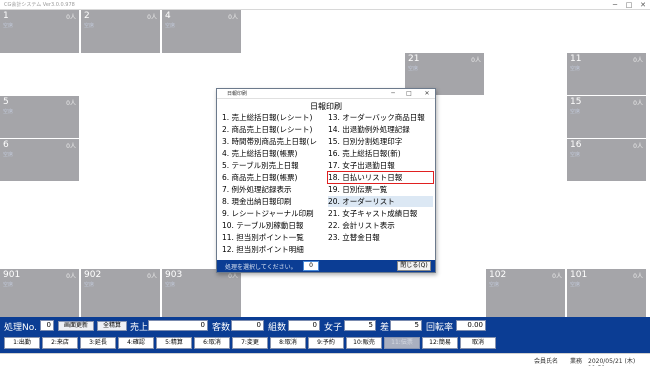 The height and width of the screenshot is (366, 650). I want to click on proc-input: 0, so click(47, 325).